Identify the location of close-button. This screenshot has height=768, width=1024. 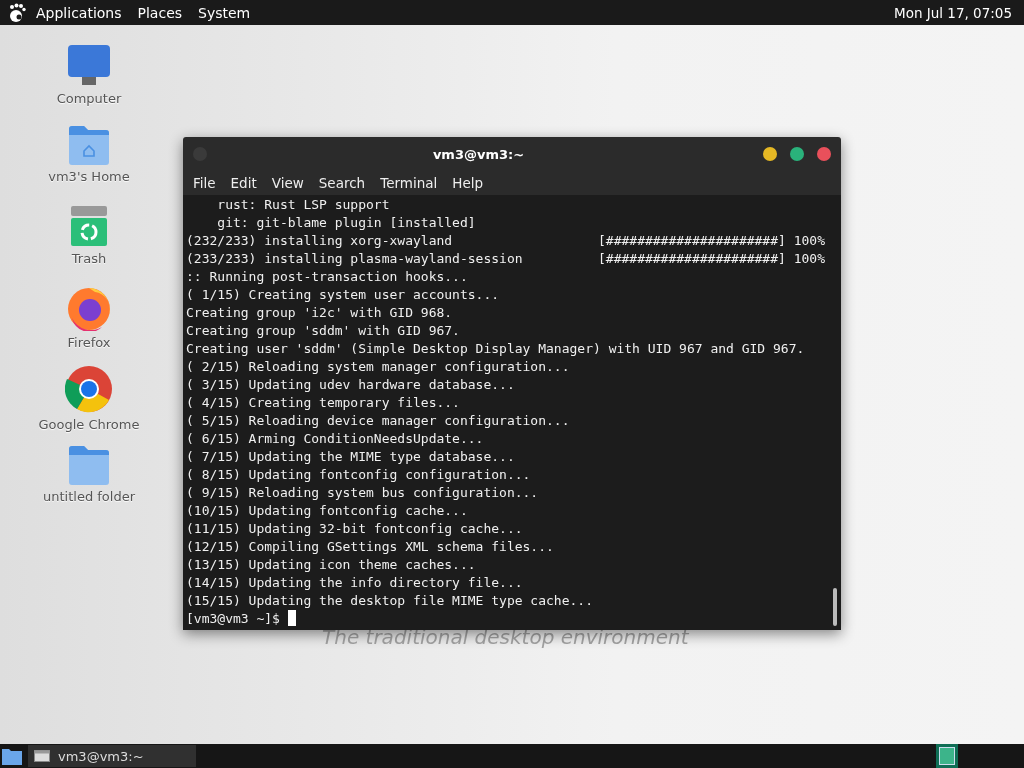
(824, 154).